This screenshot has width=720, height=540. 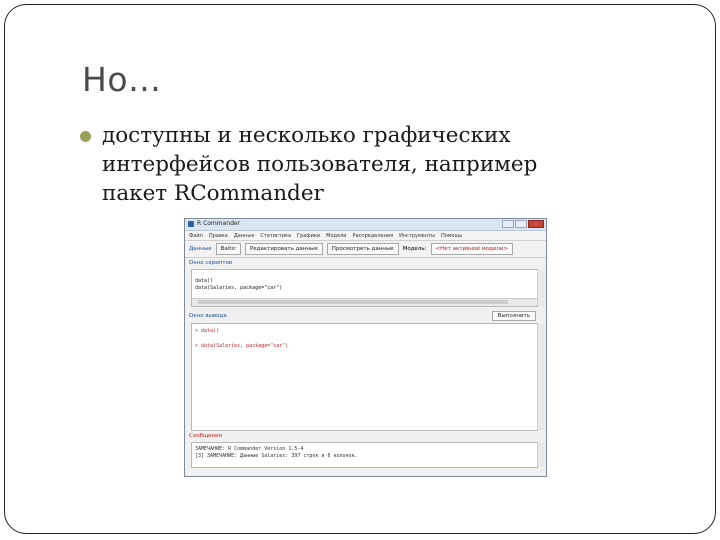 What do you see at coordinates (353, 302) in the screenshot?
I see `scroll-thumb` at bounding box center [353, 302].